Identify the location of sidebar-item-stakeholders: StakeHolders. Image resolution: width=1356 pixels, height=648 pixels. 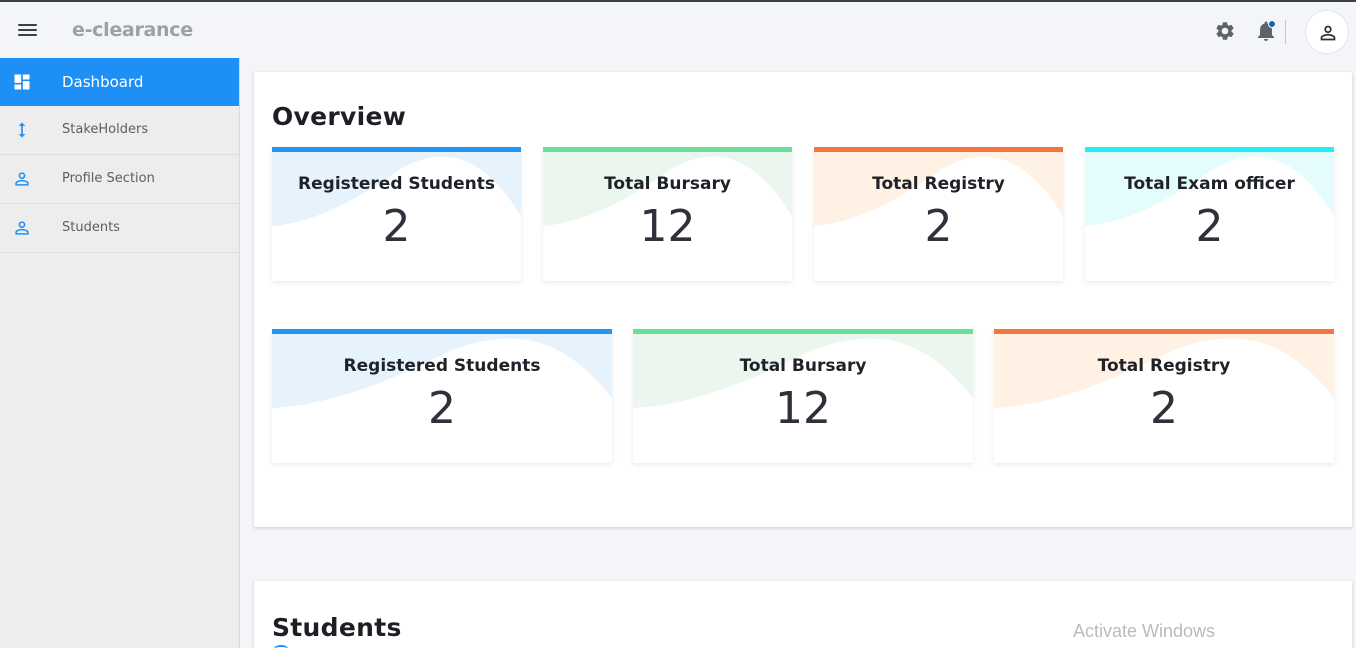
(119, 130).